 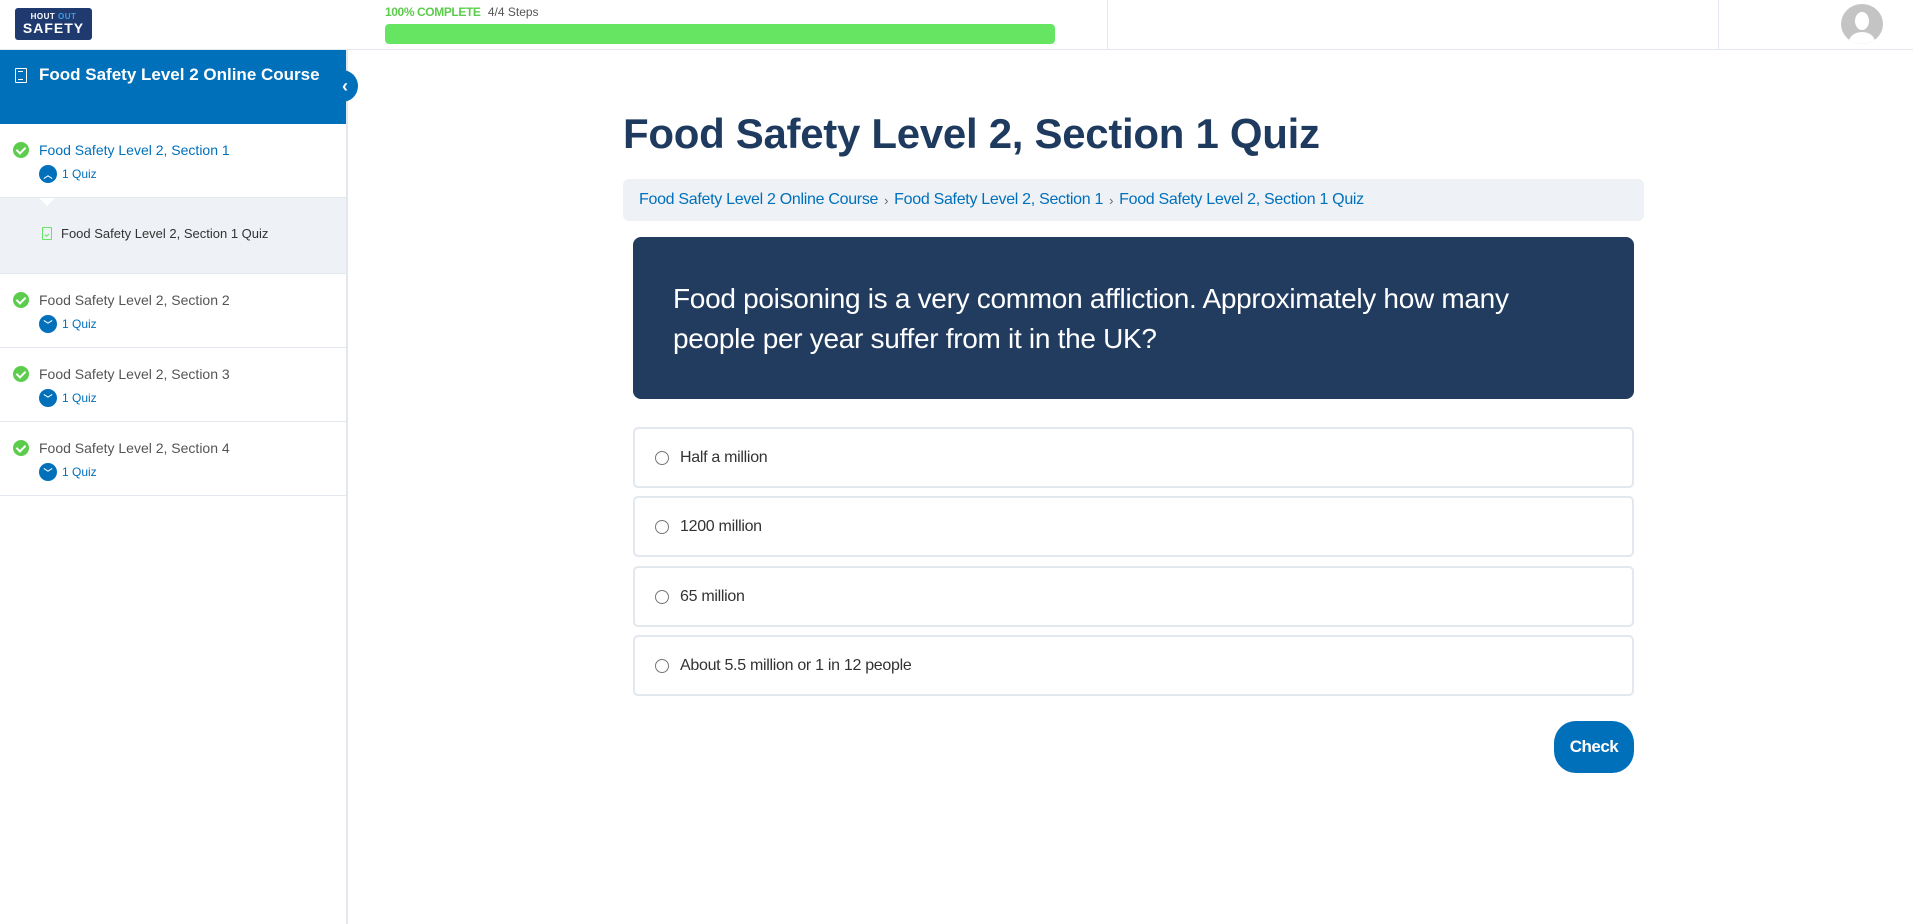 What do you see at coordinates (48, 174) in the screenshot?
I see `chevron-up-icon: ︿` at bounding box center [48, 174].